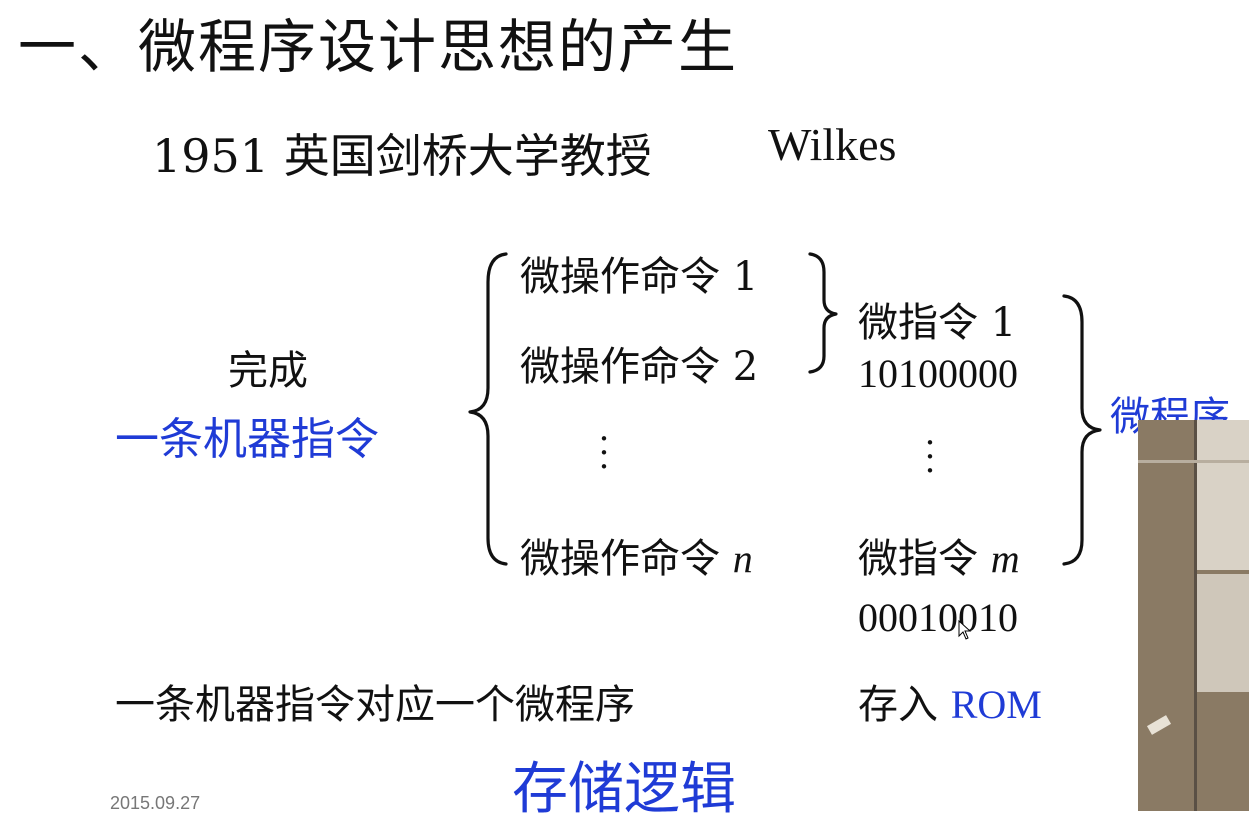 The width and height of the screenshot is (1249, 825). I want to click on instruction-microprogram-statement: 一条机器指令对应一个微程序, so click(375, 705).